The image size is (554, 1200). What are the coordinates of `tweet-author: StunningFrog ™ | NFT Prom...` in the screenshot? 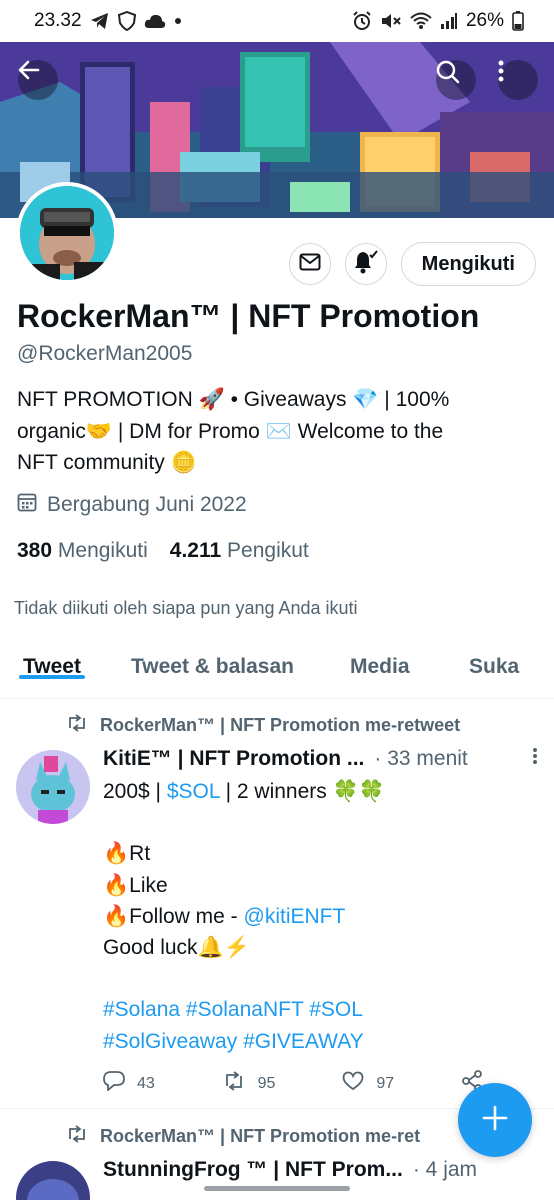 It's located at (253, 1170).